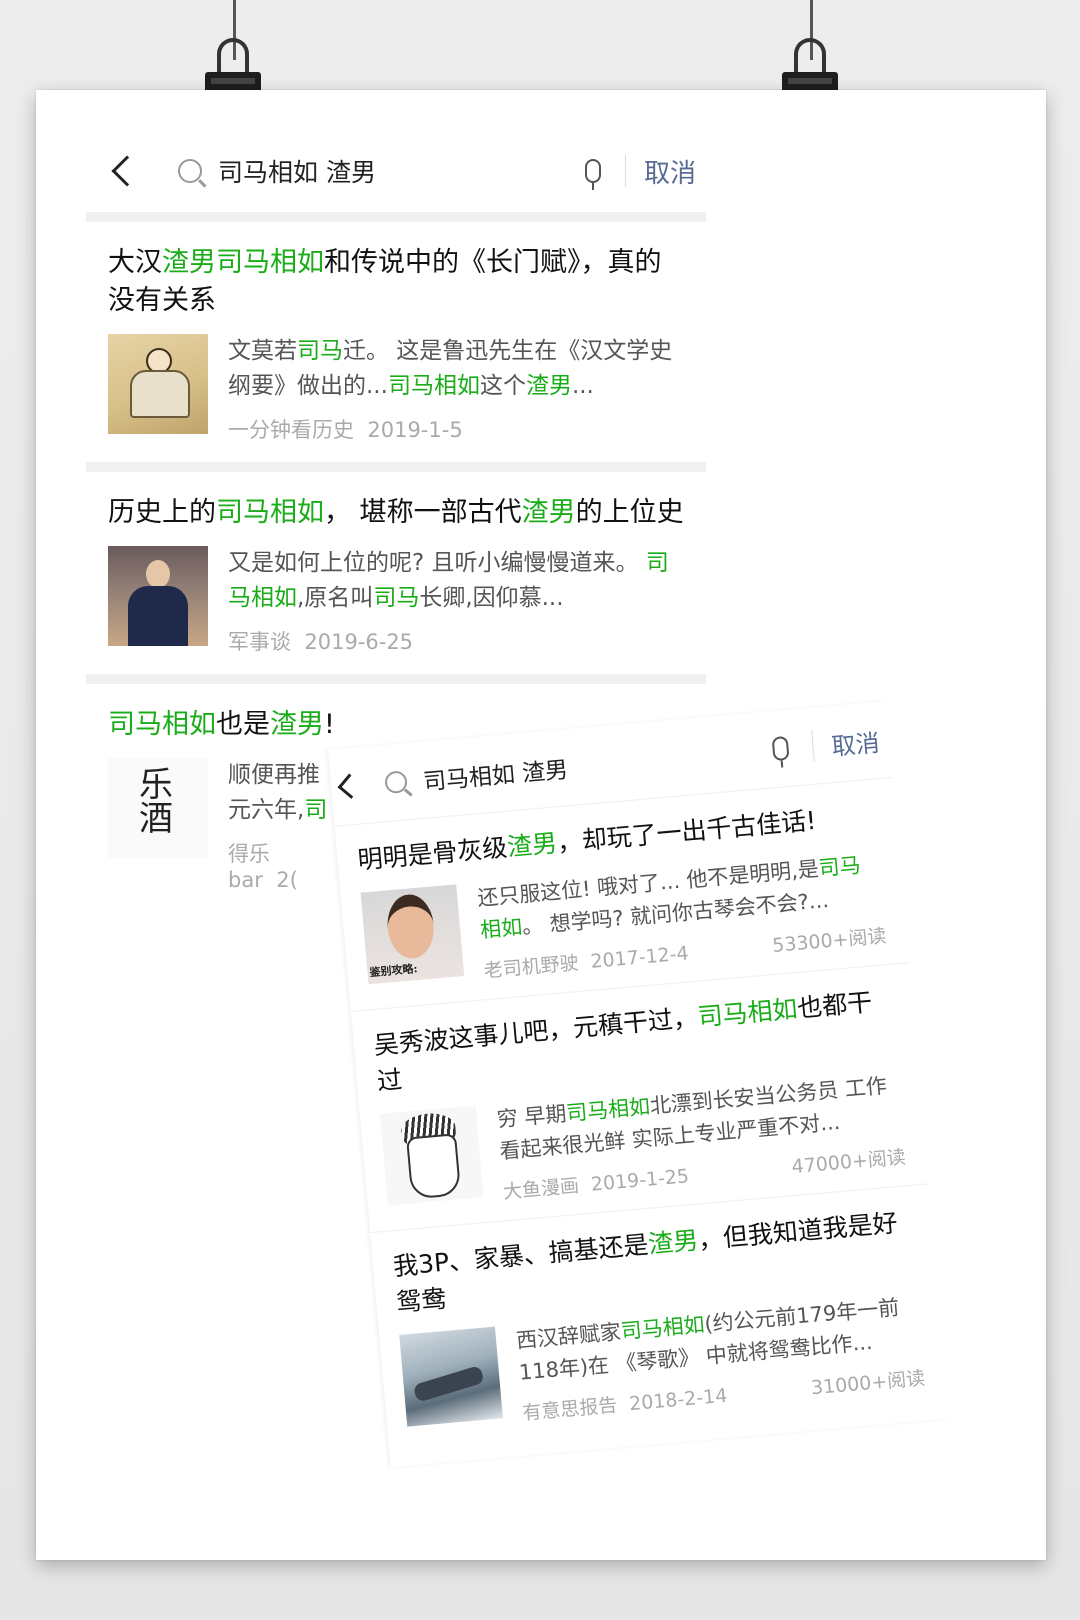 The width and height of the screenshot is (1080, 1620). I want to click on result-date: 2017-12-4, so click(639, 957).